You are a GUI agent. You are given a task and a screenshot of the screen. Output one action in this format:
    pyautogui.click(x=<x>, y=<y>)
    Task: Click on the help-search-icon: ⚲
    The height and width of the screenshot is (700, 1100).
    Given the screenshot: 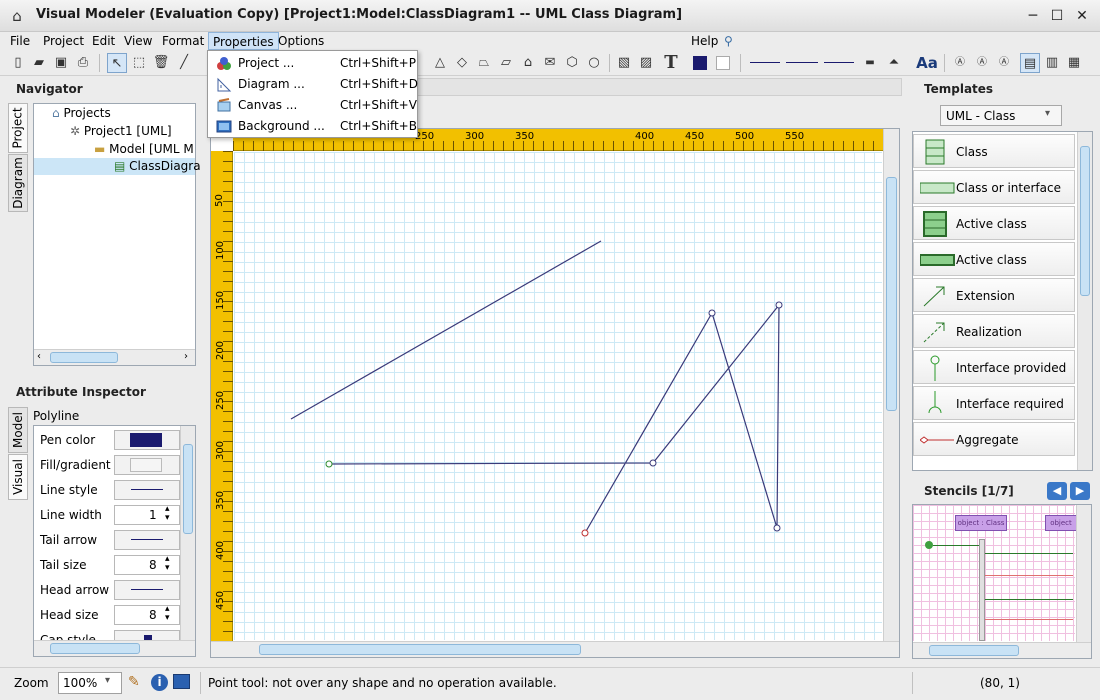 What is the action you would take?
    pyautogui.click(x=728, y=41)
    